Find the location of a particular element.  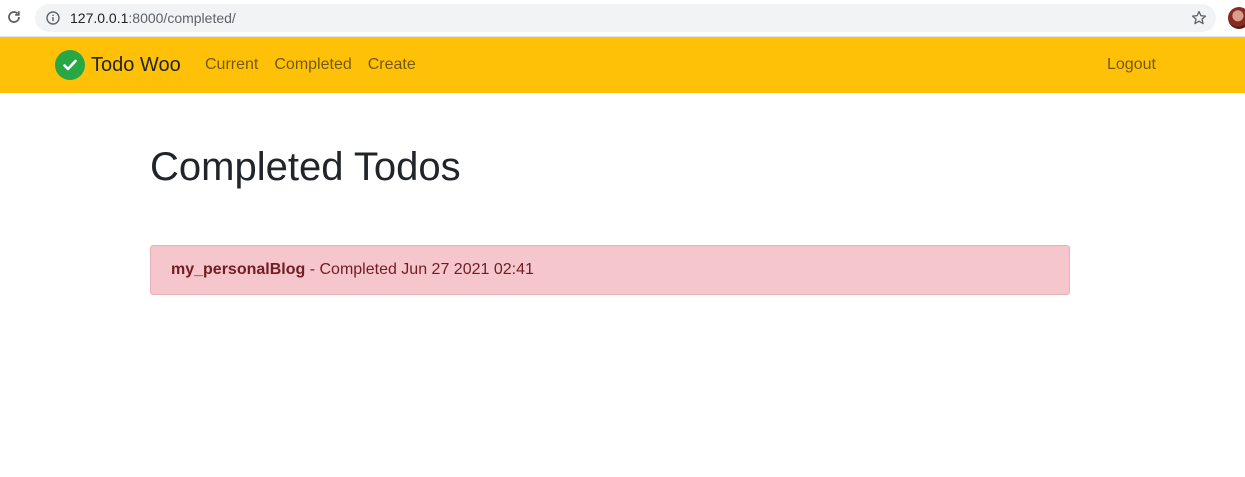

info-icon is located at coordinates (53, 18).